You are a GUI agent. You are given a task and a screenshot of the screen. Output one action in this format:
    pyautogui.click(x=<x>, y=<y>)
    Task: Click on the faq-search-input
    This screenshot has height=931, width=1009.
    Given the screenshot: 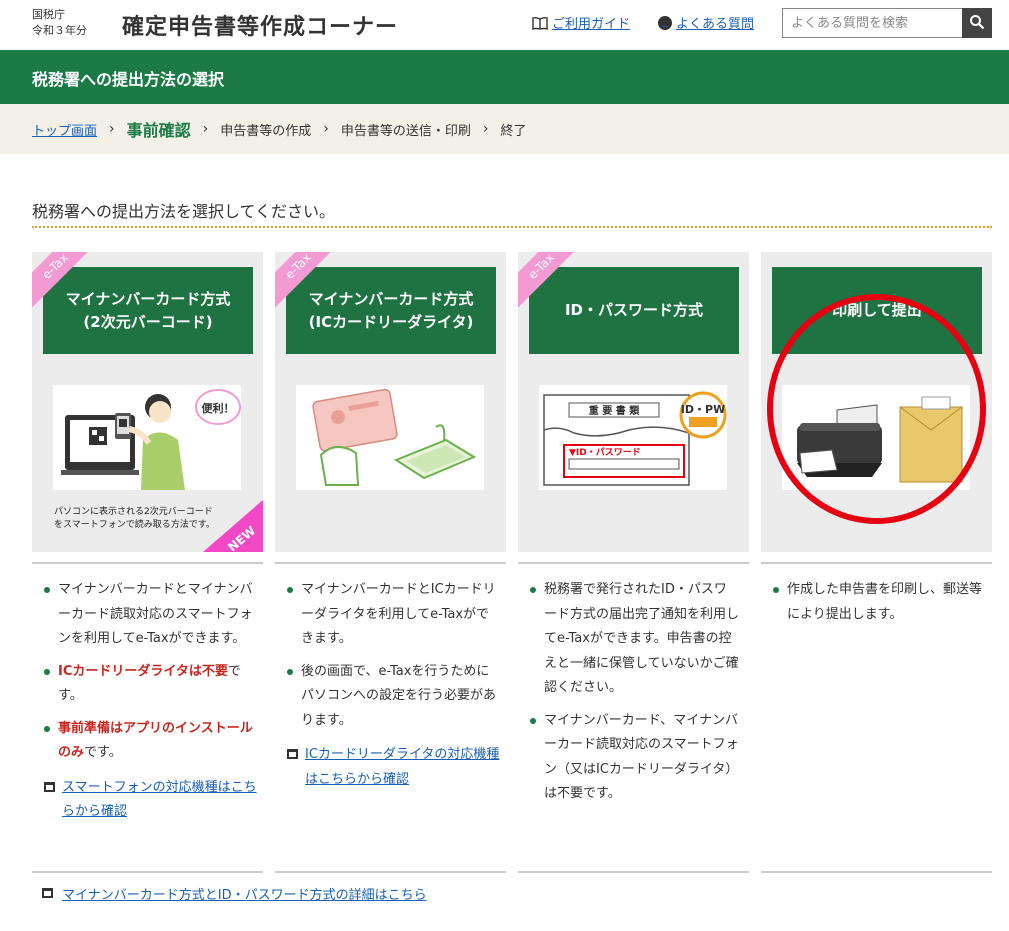 What is the action you would take?
    pyautogui.click(x=872, y=23)
    